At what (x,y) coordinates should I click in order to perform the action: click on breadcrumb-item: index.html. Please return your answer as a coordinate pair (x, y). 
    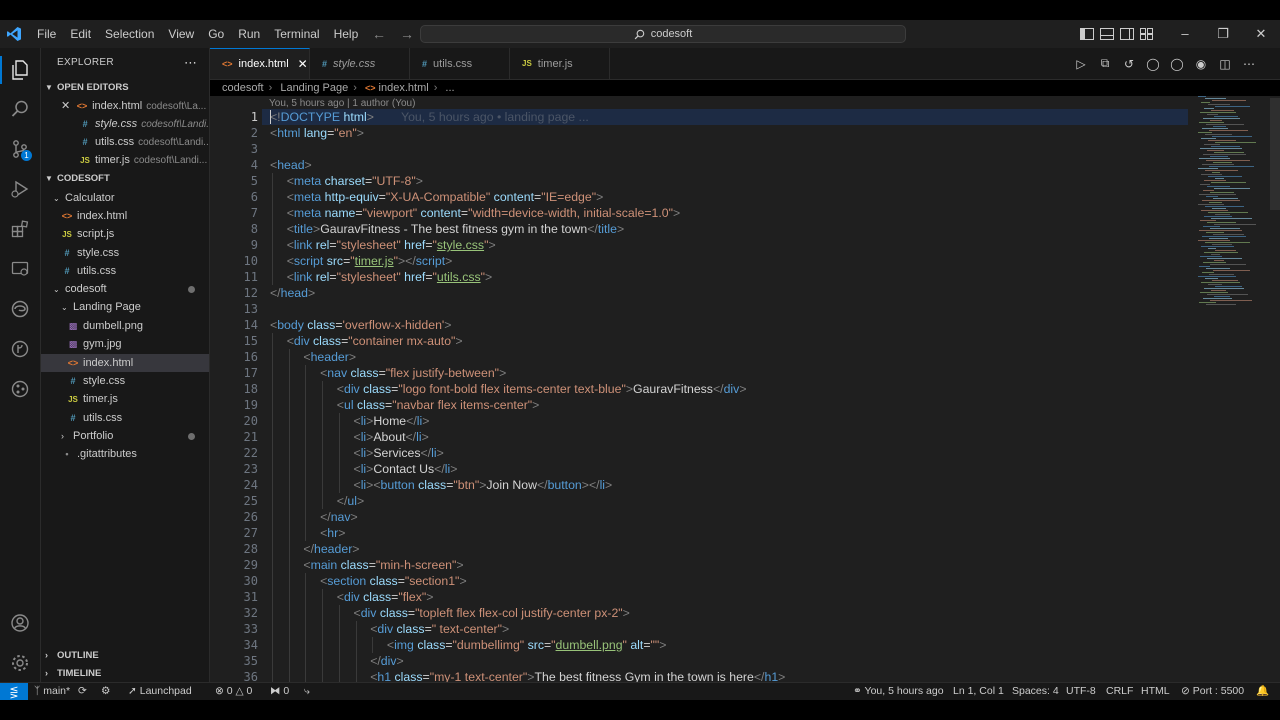
    Looking at the image, I should click on (404, 88).